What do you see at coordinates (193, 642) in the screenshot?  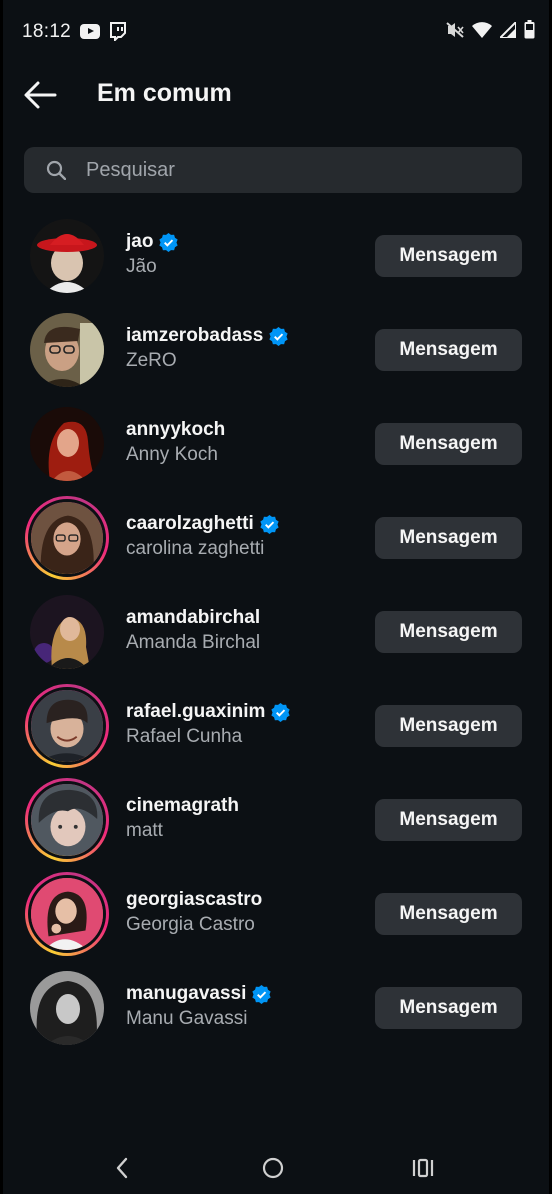 I see `full-name: Amanda Birchal` at bounding box center [193, 642].